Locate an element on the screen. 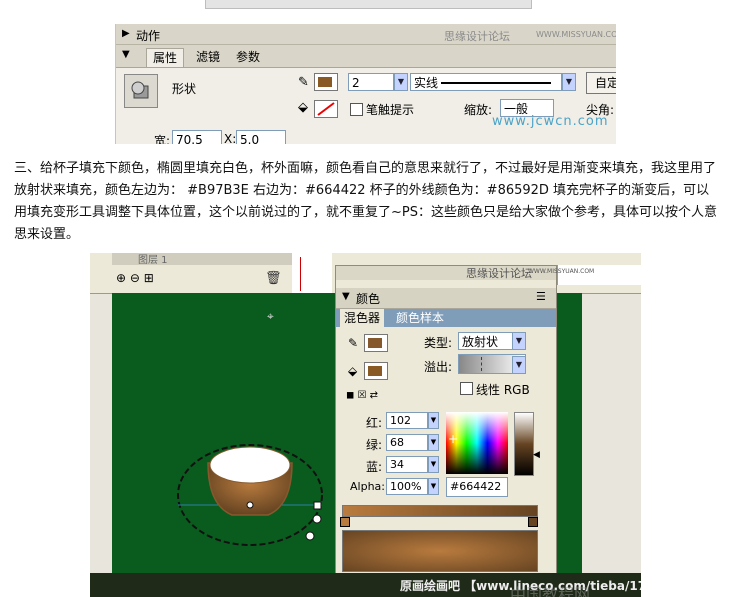 This screenshot has width=731, height=597. tab-properties: 属性 is located at coordinates (165, 57).